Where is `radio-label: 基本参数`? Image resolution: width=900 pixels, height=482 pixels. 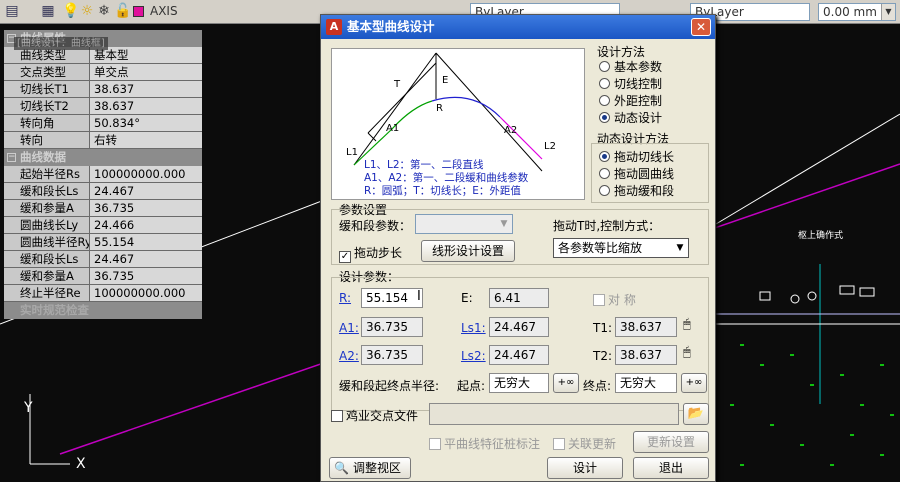
radio-label: 基本参数 is located at coordinates (638, 67).